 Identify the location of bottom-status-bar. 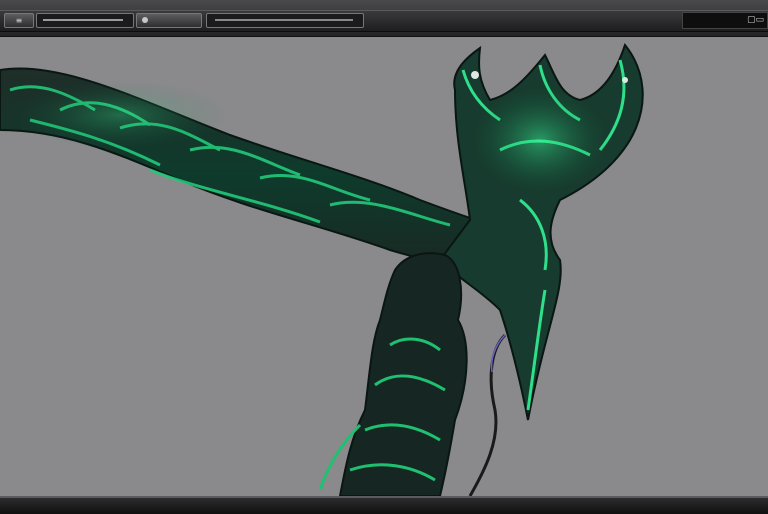
(384, 505).